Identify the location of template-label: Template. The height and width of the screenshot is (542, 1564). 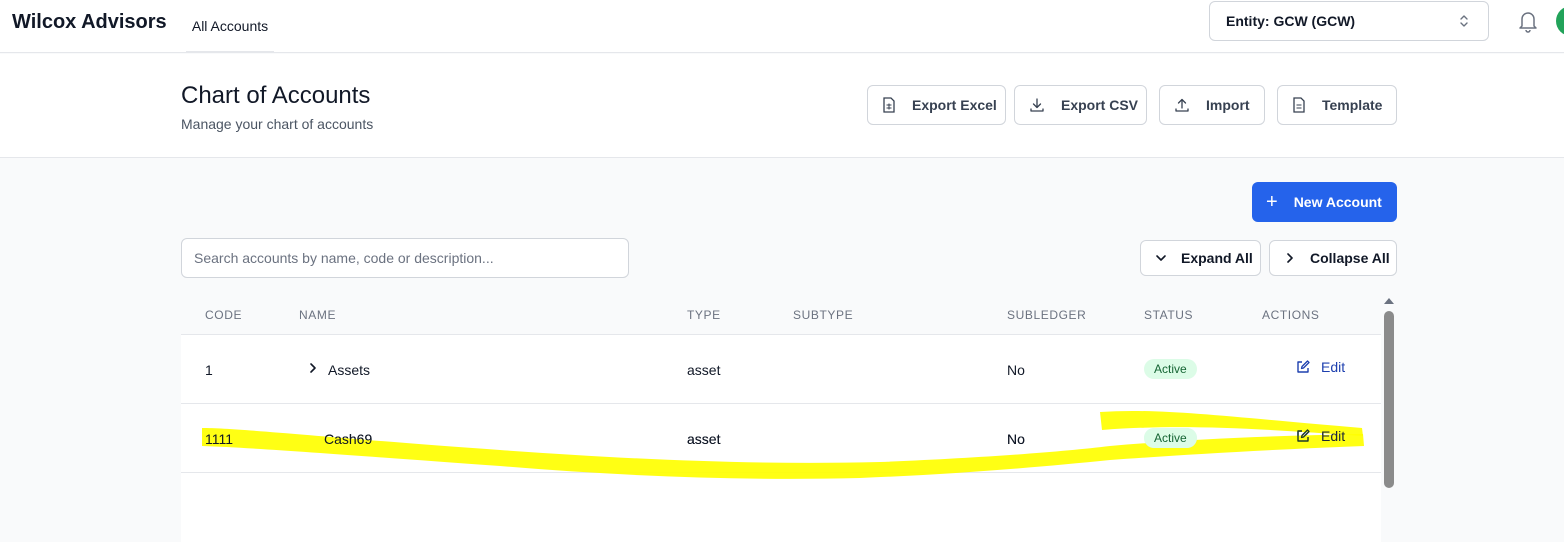
(1352, 105).